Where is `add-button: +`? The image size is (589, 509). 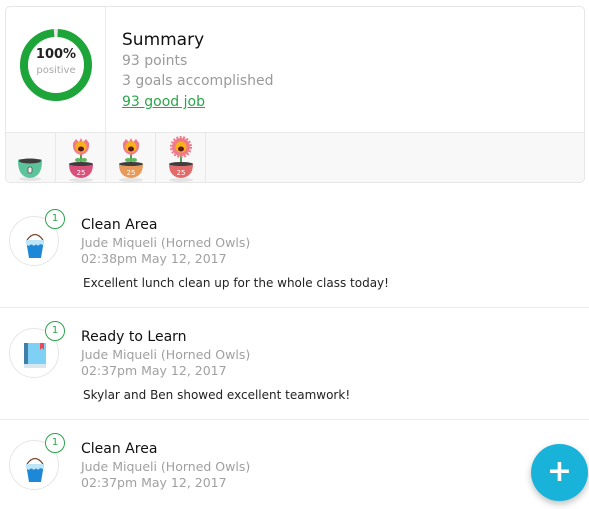
add-button: + is located at coordinates (559, 472).